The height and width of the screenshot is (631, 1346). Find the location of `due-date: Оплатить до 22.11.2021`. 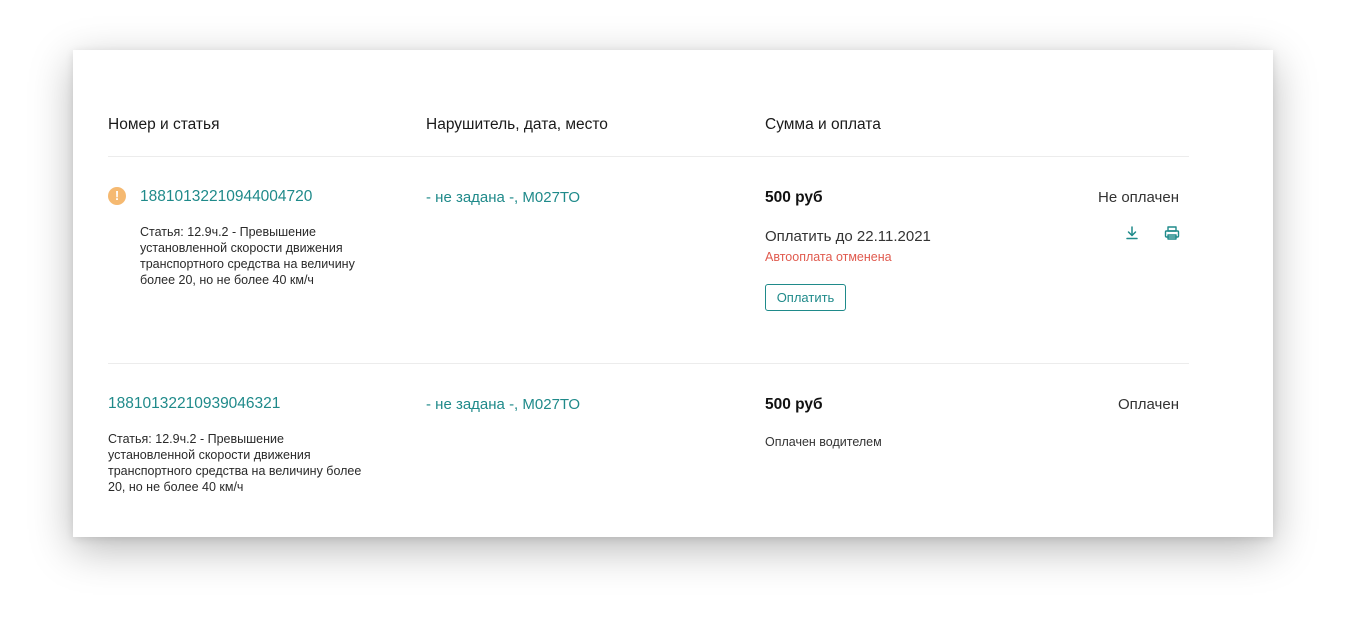

due-date: Оплатить до 22.11.2021 is located at coordinates (848, 236).